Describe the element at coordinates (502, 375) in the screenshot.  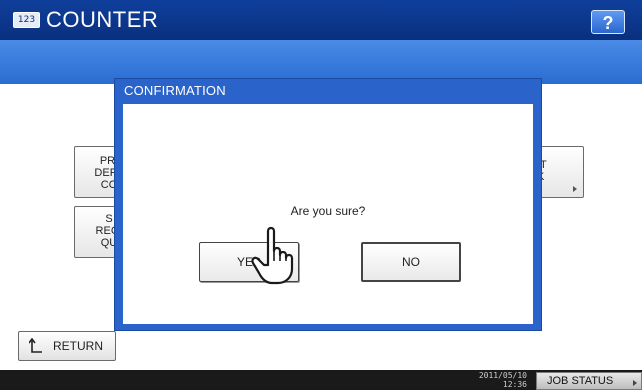
I see `date-text: 2011/05/10` at that location.